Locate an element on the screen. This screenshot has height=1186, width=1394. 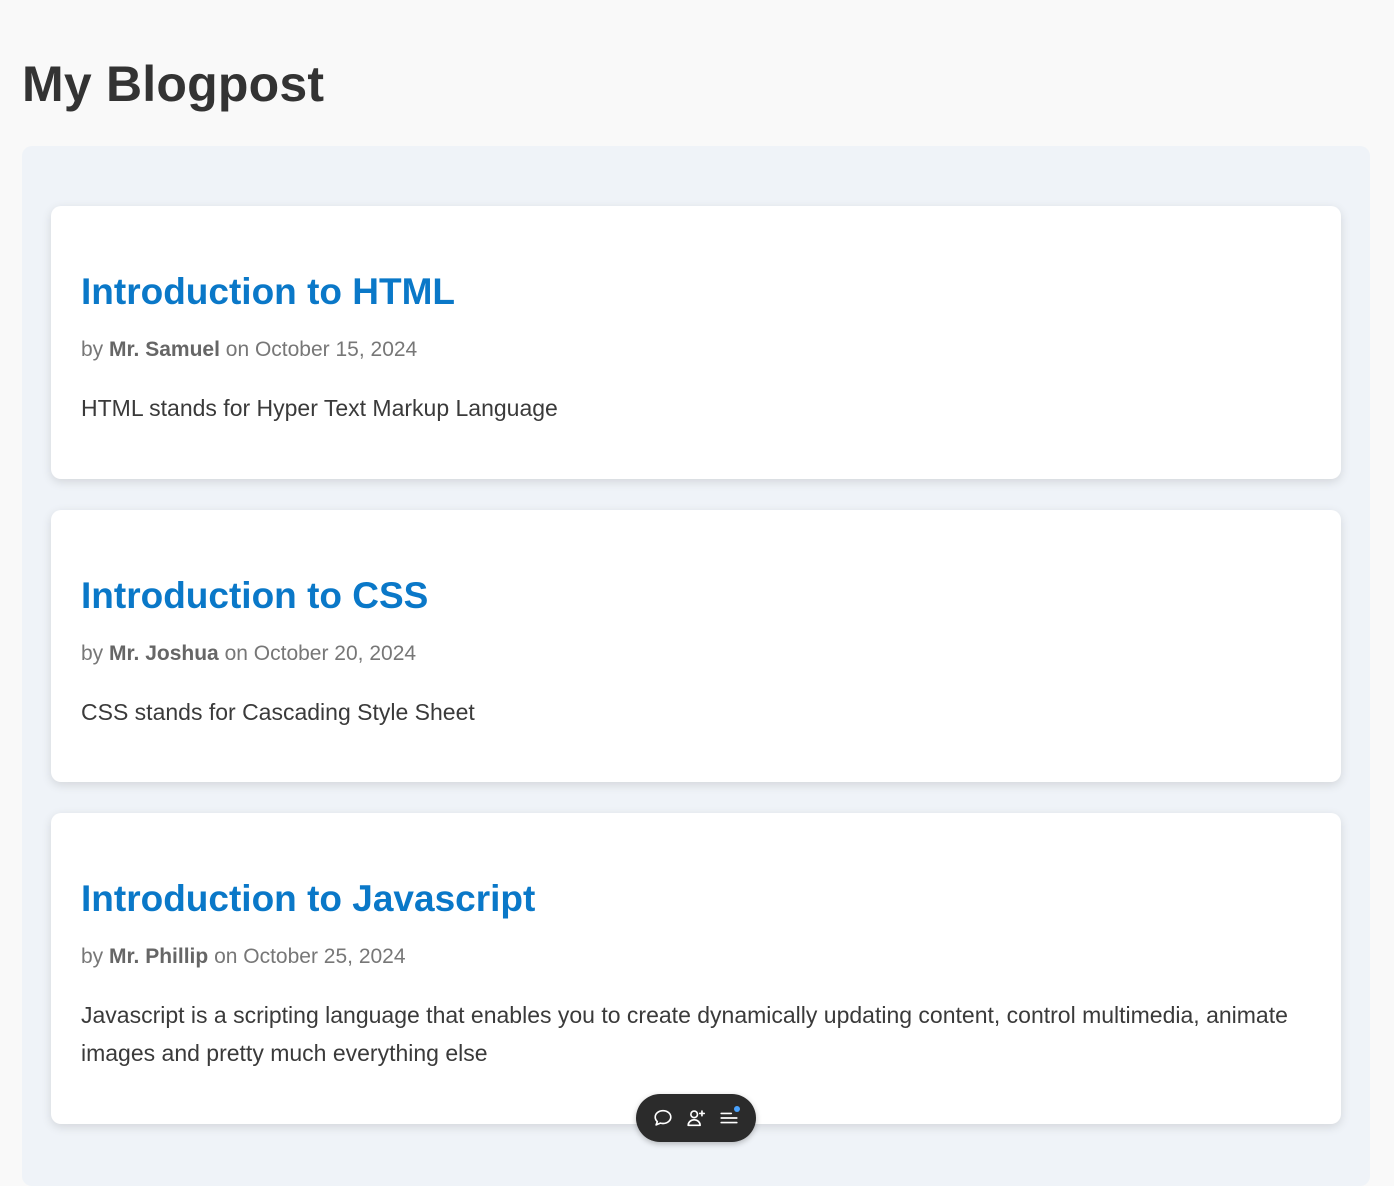
post-author: Mr. Phillip is located at coordinates (159, 956).